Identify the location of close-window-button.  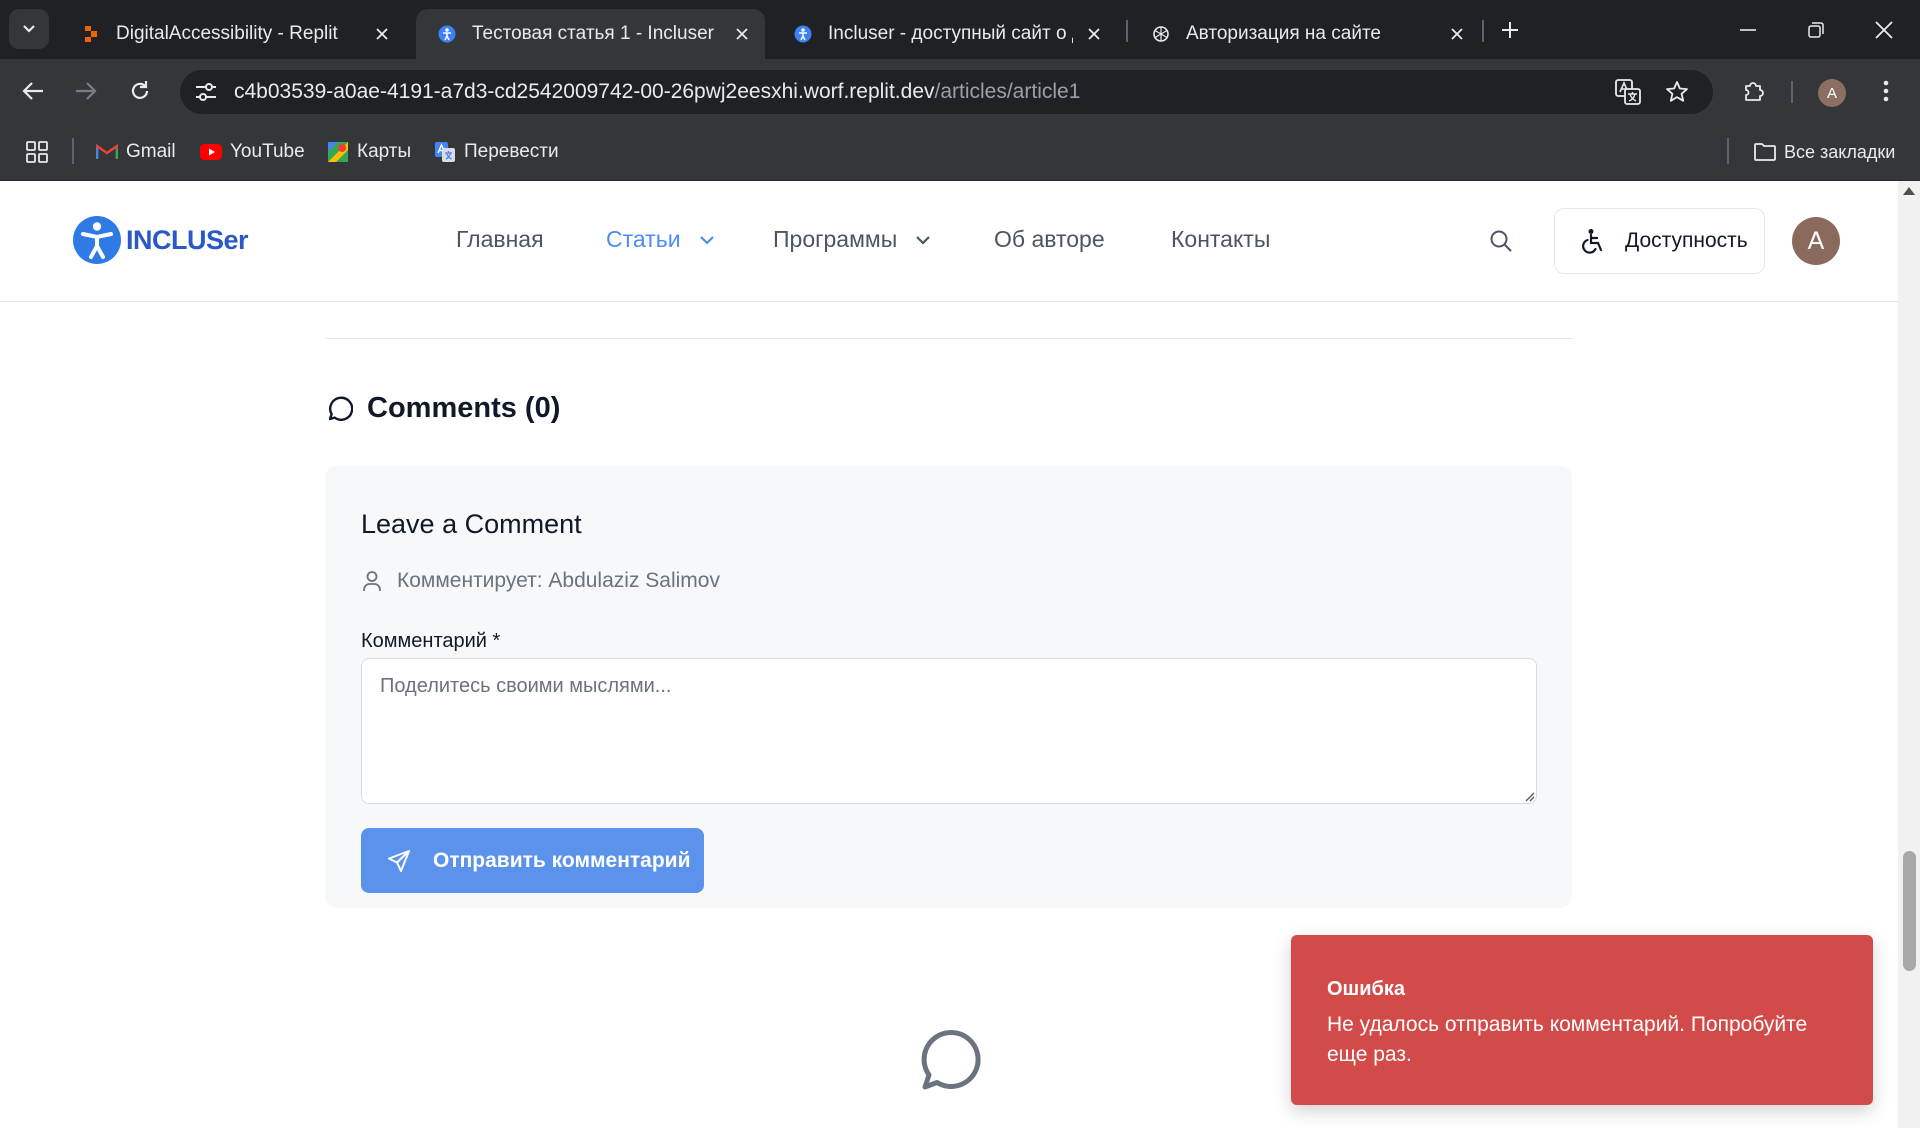
(1884, 30).